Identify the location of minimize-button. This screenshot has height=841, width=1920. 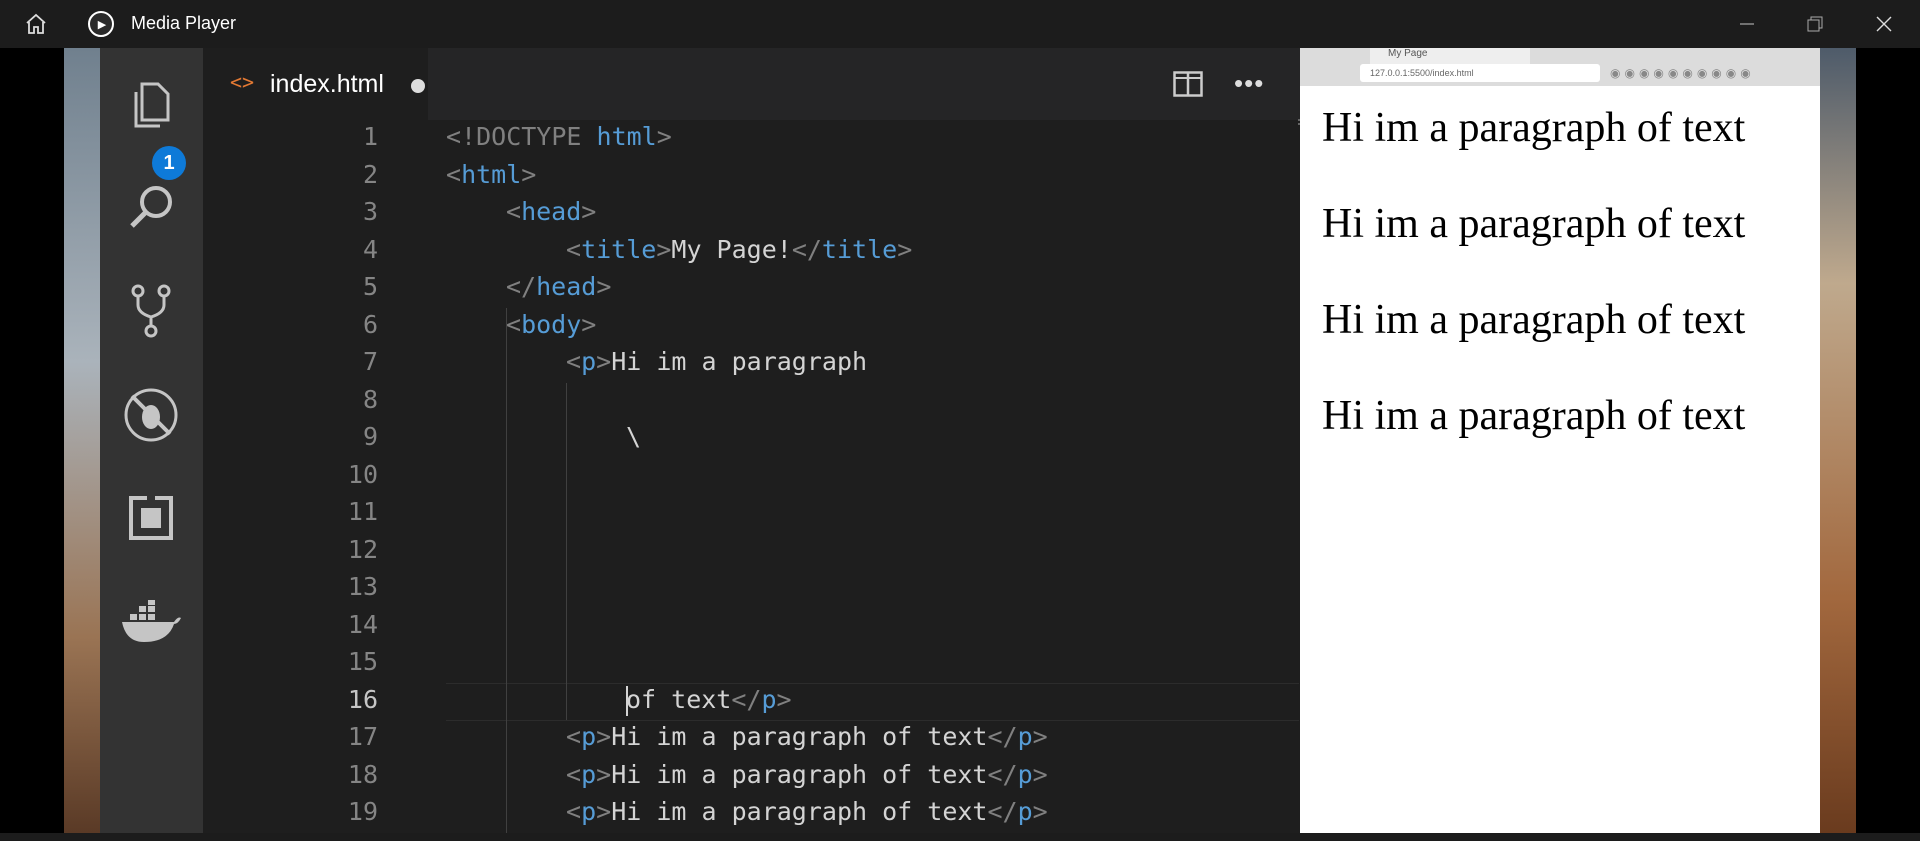
(1747, 24).